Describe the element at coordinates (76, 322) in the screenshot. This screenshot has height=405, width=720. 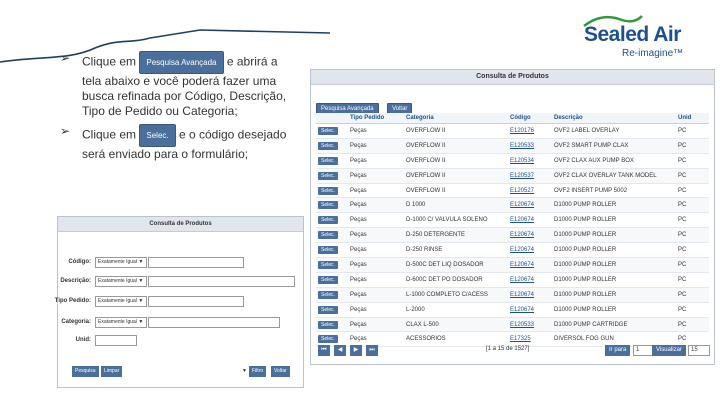
I see `field-label: Categoria:` at that location.